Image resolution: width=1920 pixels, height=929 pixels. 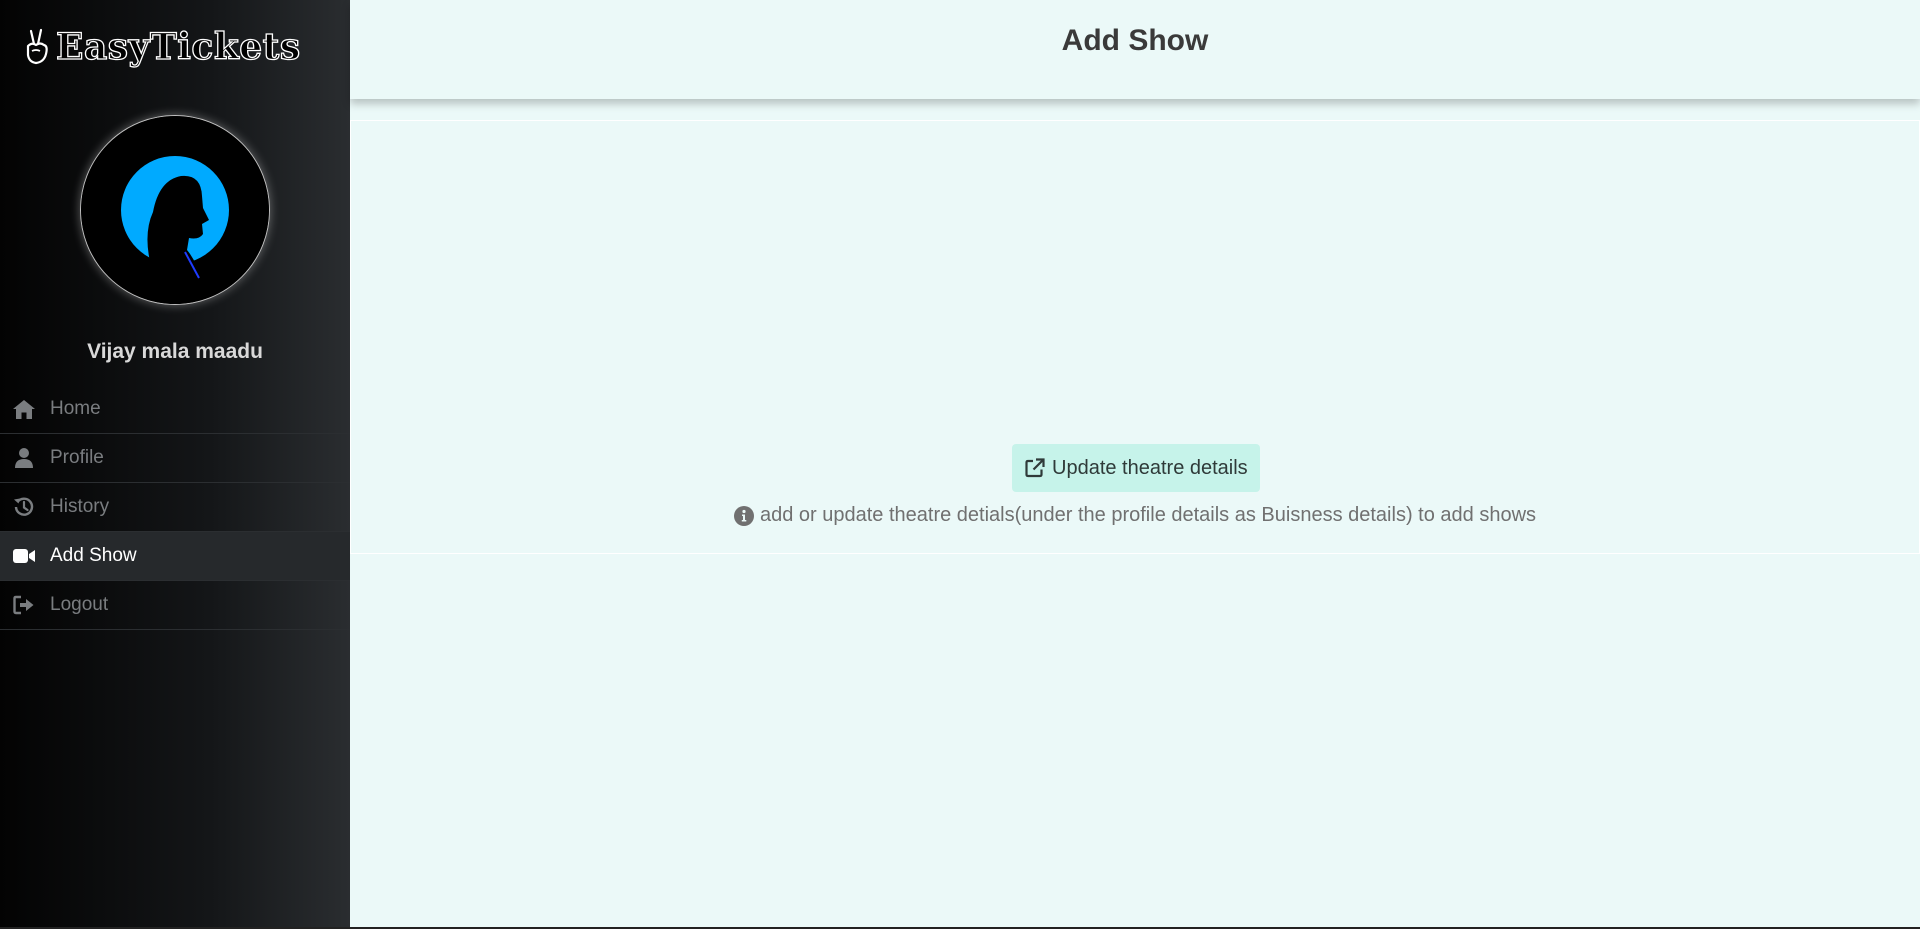 What do you see at coordinates (24, 458) in the screenshot?
I see `user-icon` at bounding box center [24, 458].